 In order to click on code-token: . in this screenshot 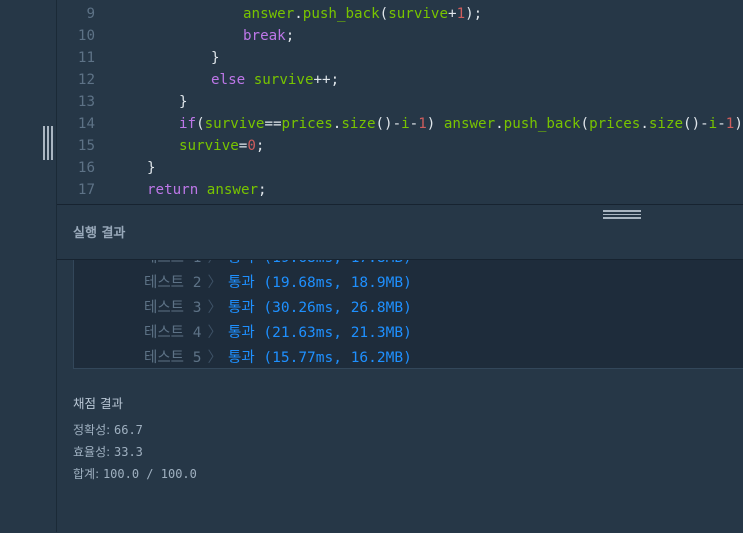, I will do `click(499, 124)`.